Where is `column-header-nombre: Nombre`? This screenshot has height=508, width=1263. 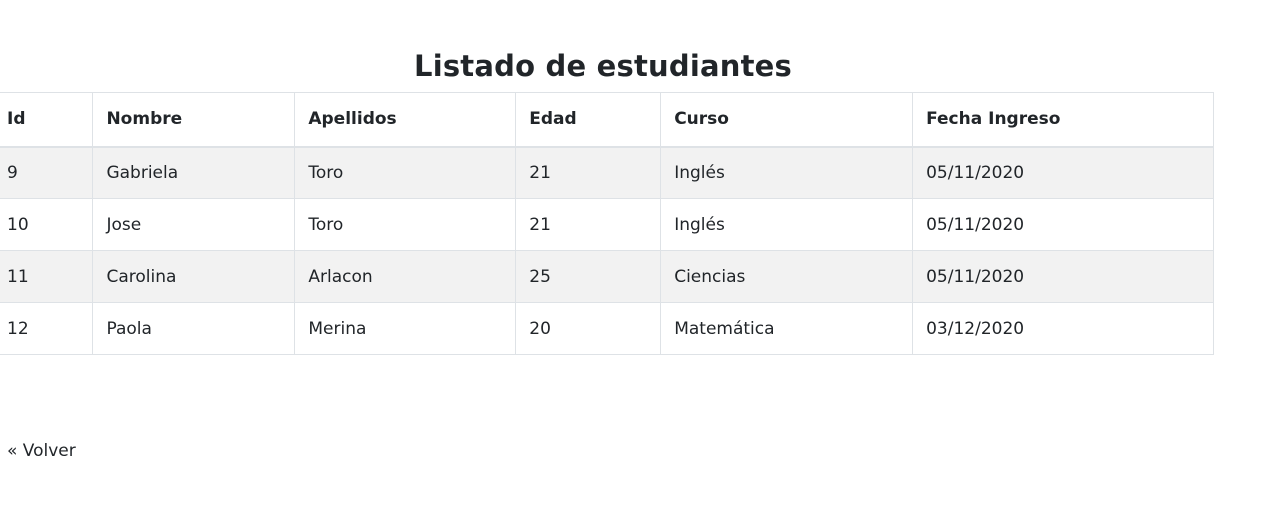
column-header-nombre: Nombre is located at coordinates (194, 120).